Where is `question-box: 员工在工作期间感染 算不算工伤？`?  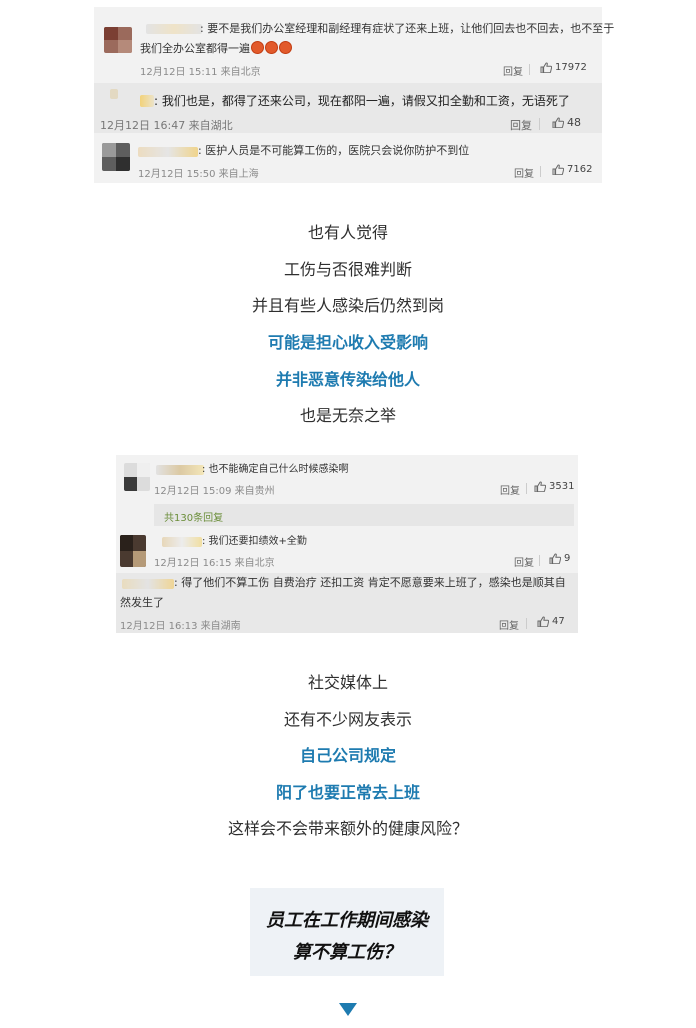
question-box: 员工在工作期间感染 算不算工伤？ is located at coordinates (347, 932).